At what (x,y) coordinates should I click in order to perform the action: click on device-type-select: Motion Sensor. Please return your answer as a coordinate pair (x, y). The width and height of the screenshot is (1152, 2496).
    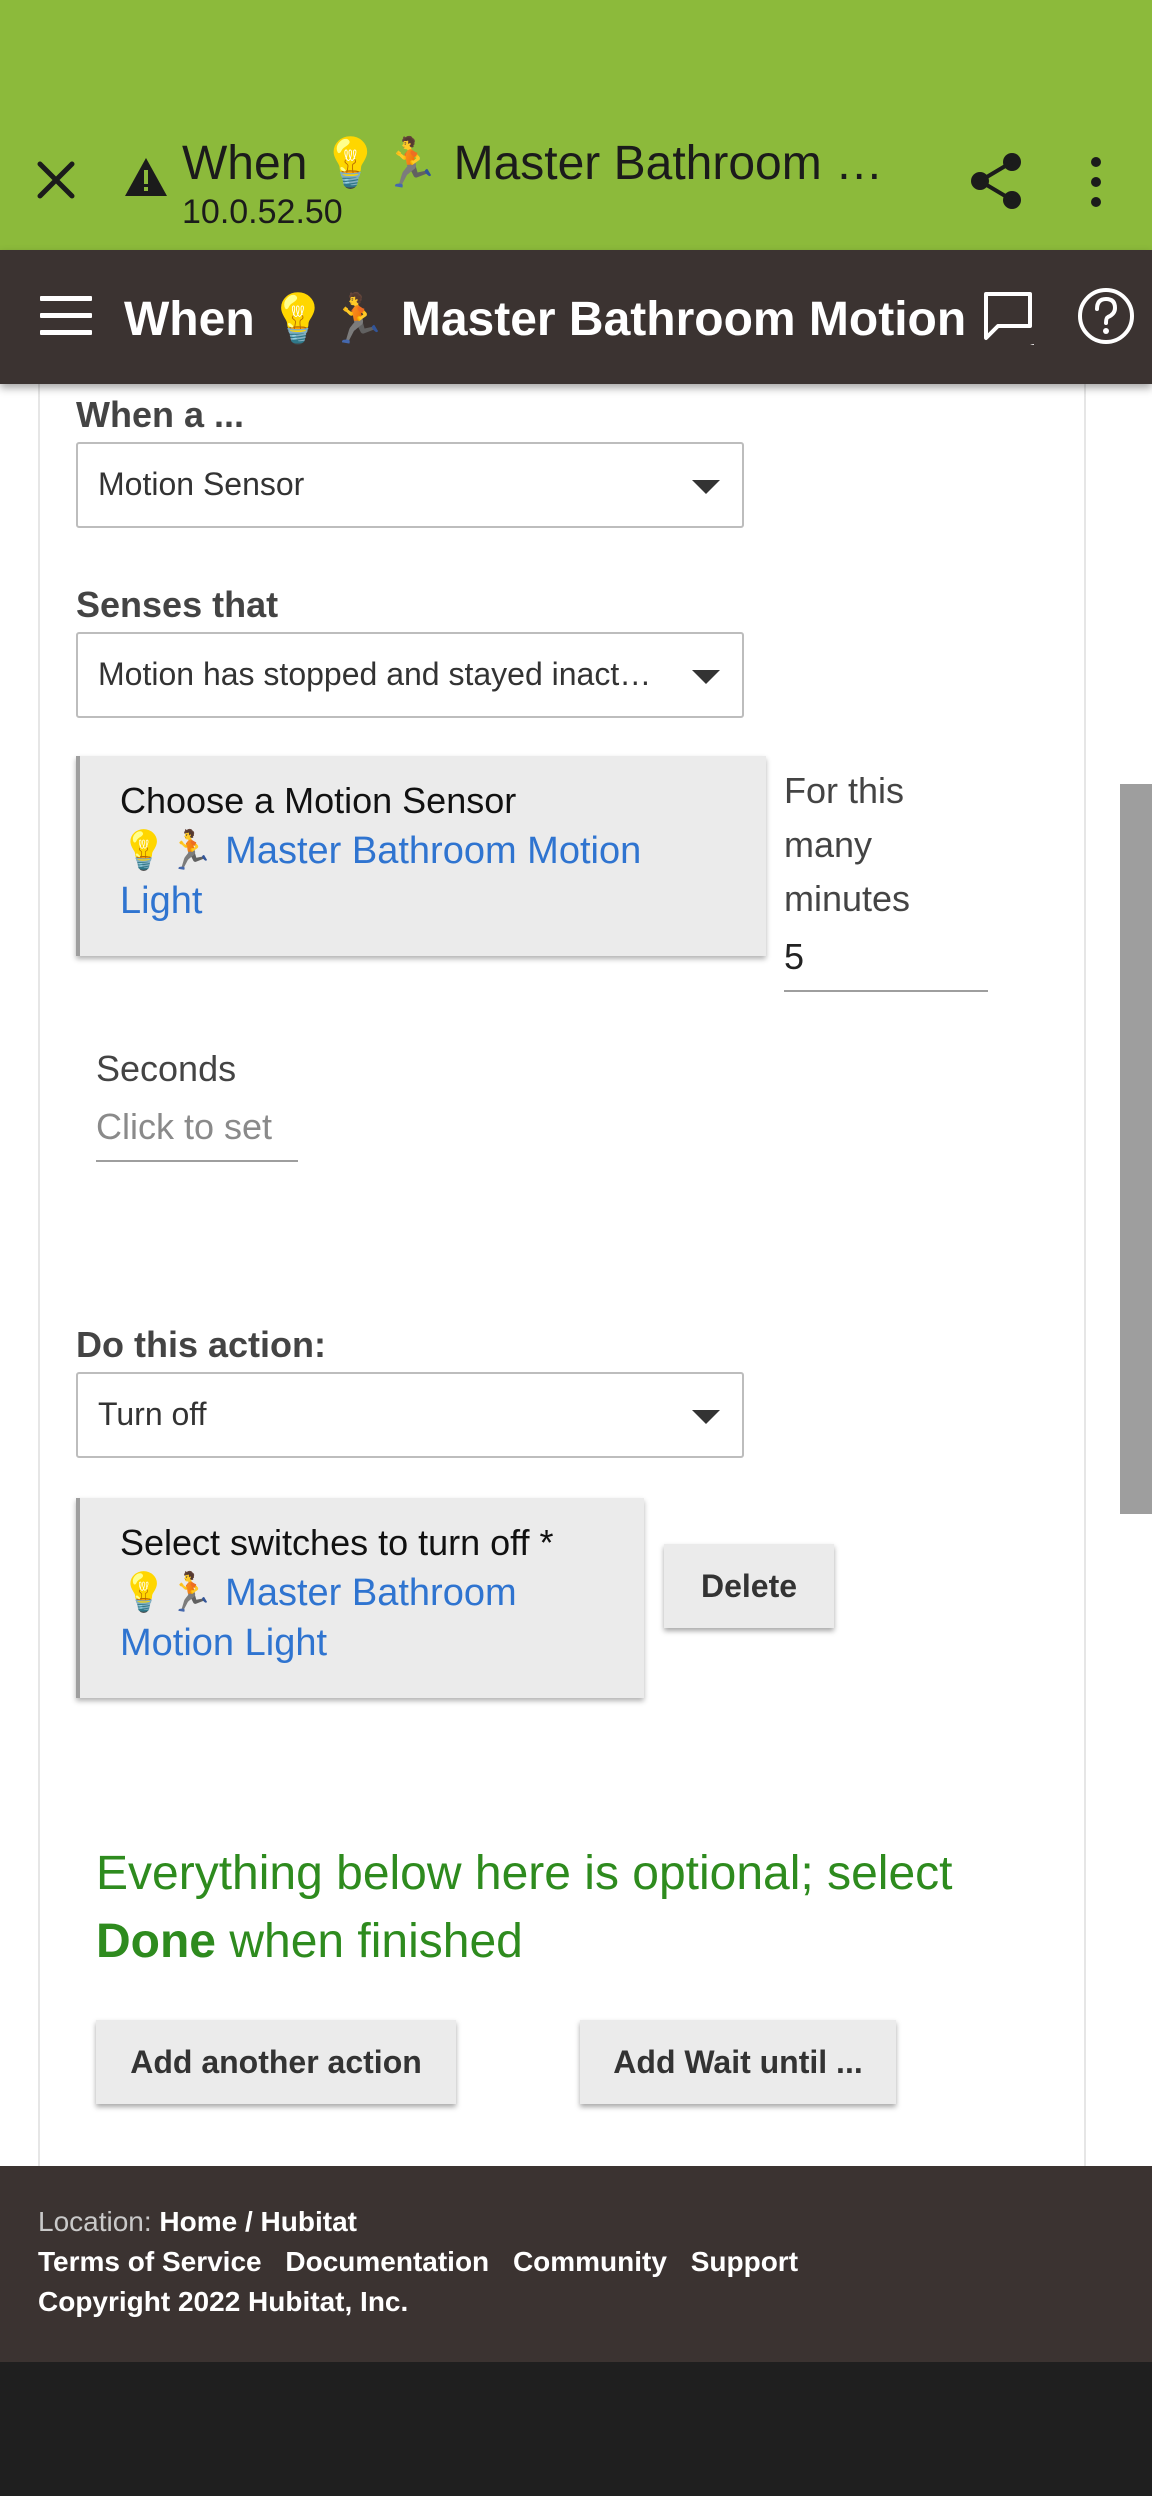
    Looking at the image, I should click on (410, 485).